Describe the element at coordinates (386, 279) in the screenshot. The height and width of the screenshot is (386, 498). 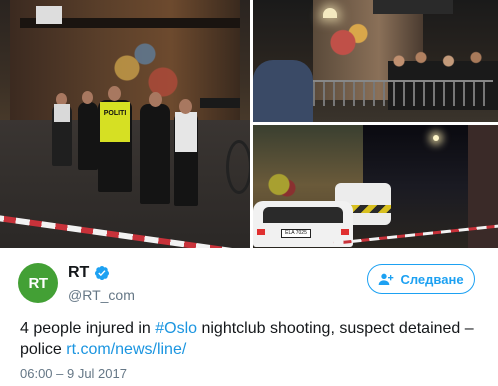
I see `add-user-icon` at that location.